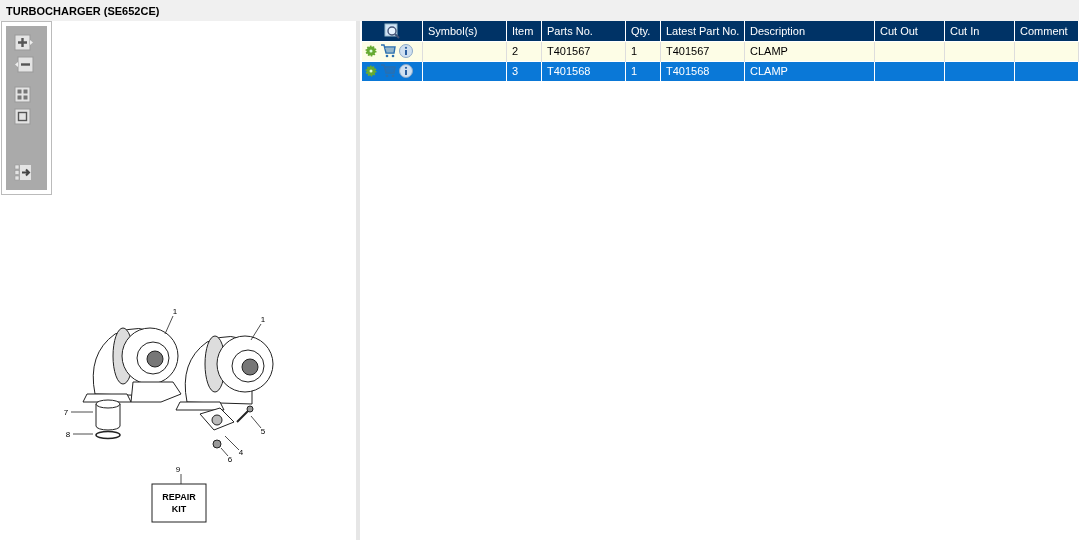 This screenshot has width=1079, height=540. What do you see at coordinates (702, 31) in the screenshot?
I see `column-header: Latest Part No.` at bounding box center [702, 31].